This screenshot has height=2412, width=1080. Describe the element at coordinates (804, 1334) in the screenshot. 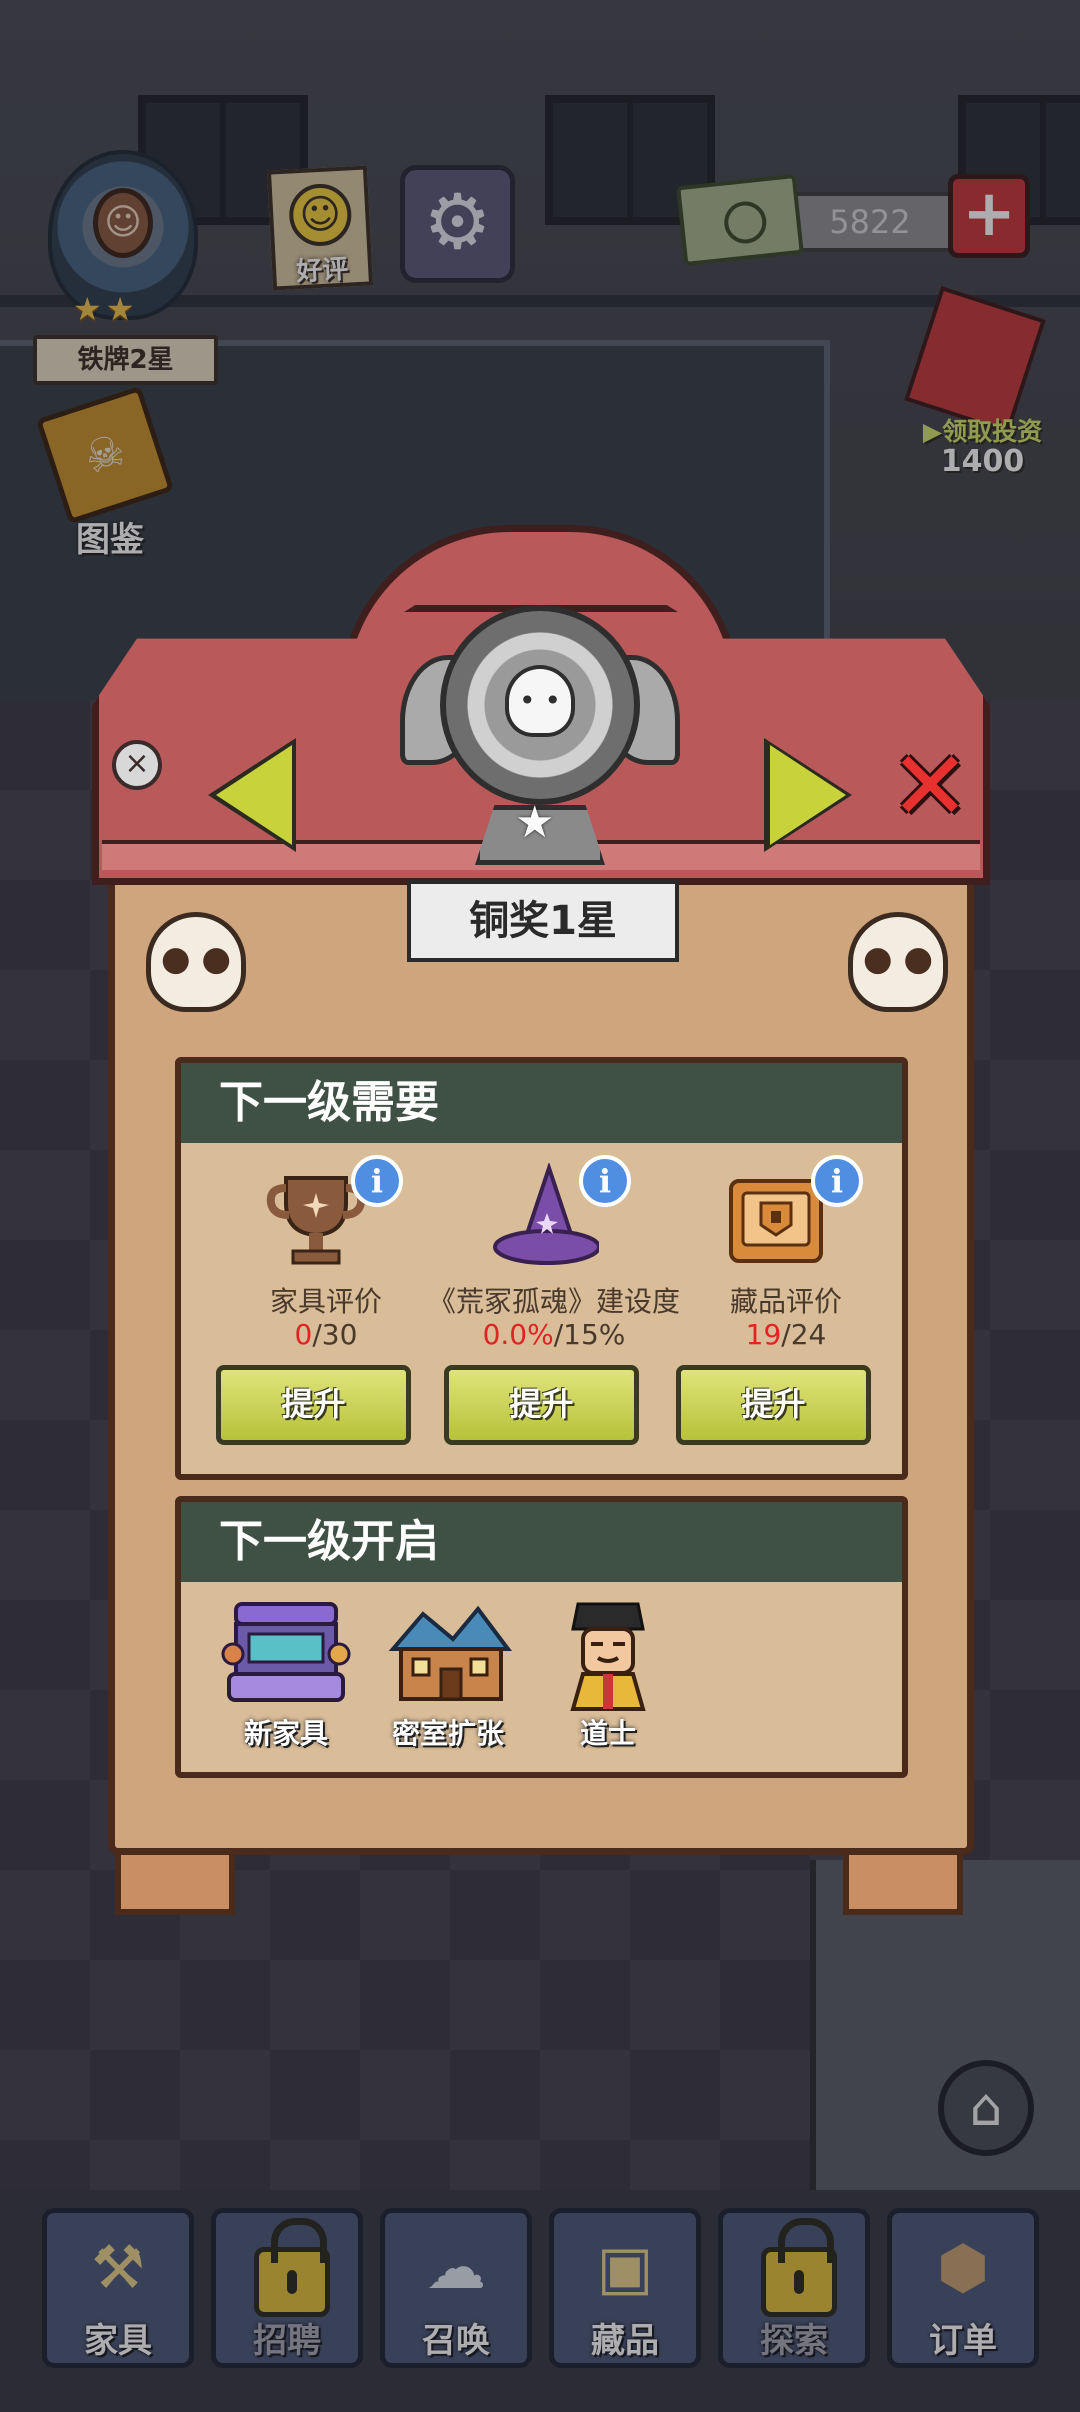

I see `requirement-target: /24` at that location.